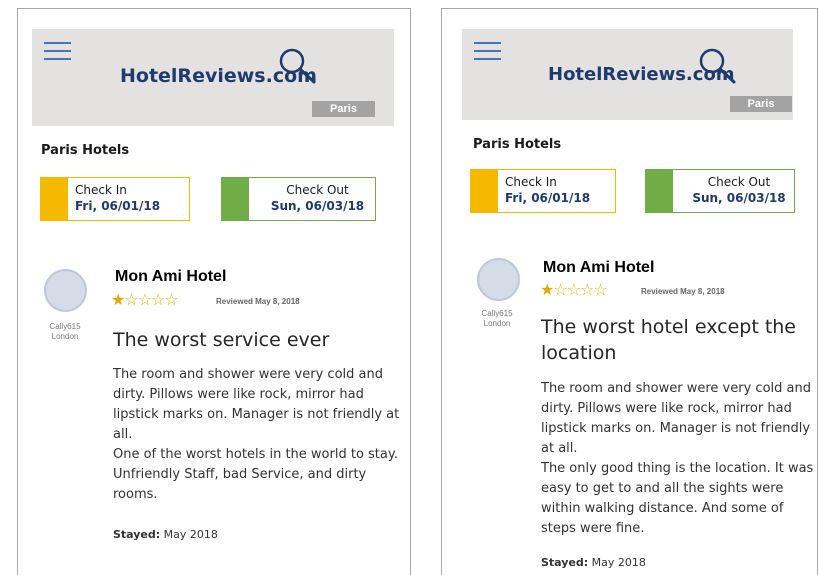 Image resolution: width=819 pixels, height=575 pixels. What do you see at coordinates (668, 340) in the screenshot?
I see `review-title: The worst hotel except the location` at bounding box center [668, 340].